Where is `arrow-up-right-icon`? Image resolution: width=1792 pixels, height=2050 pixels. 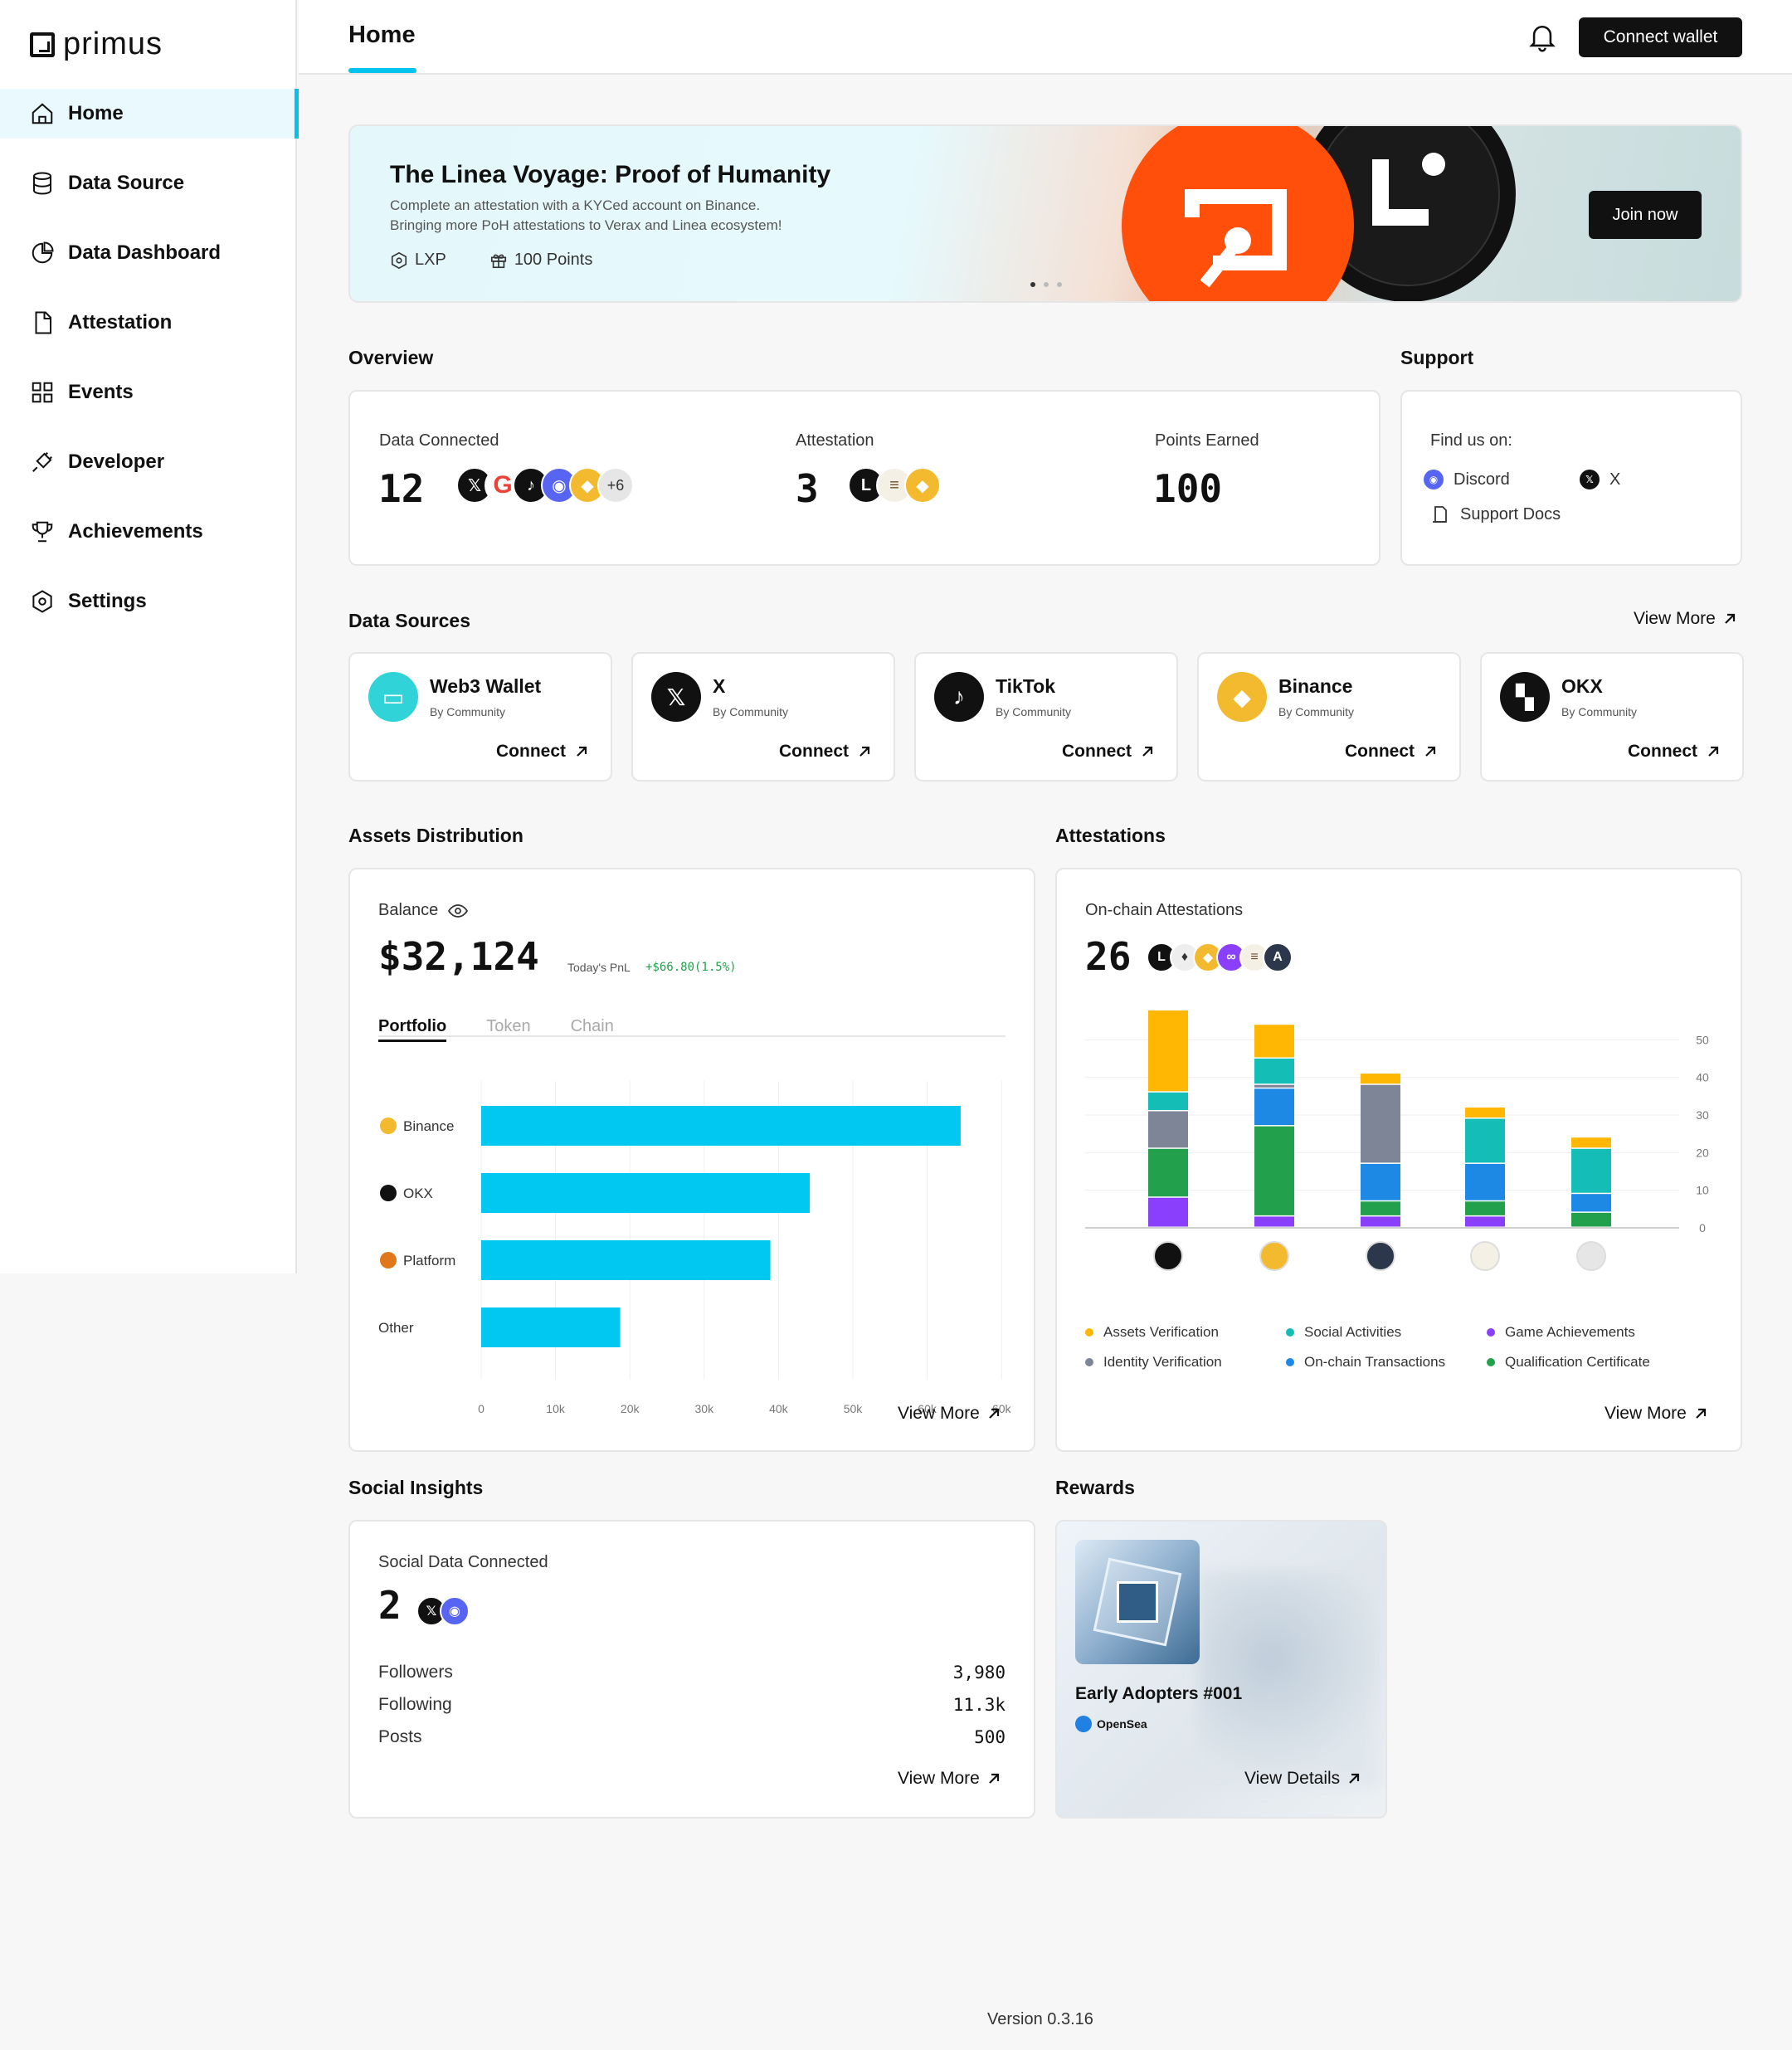
arrow-up-right-icon is located at coordinates (1701, 1413).